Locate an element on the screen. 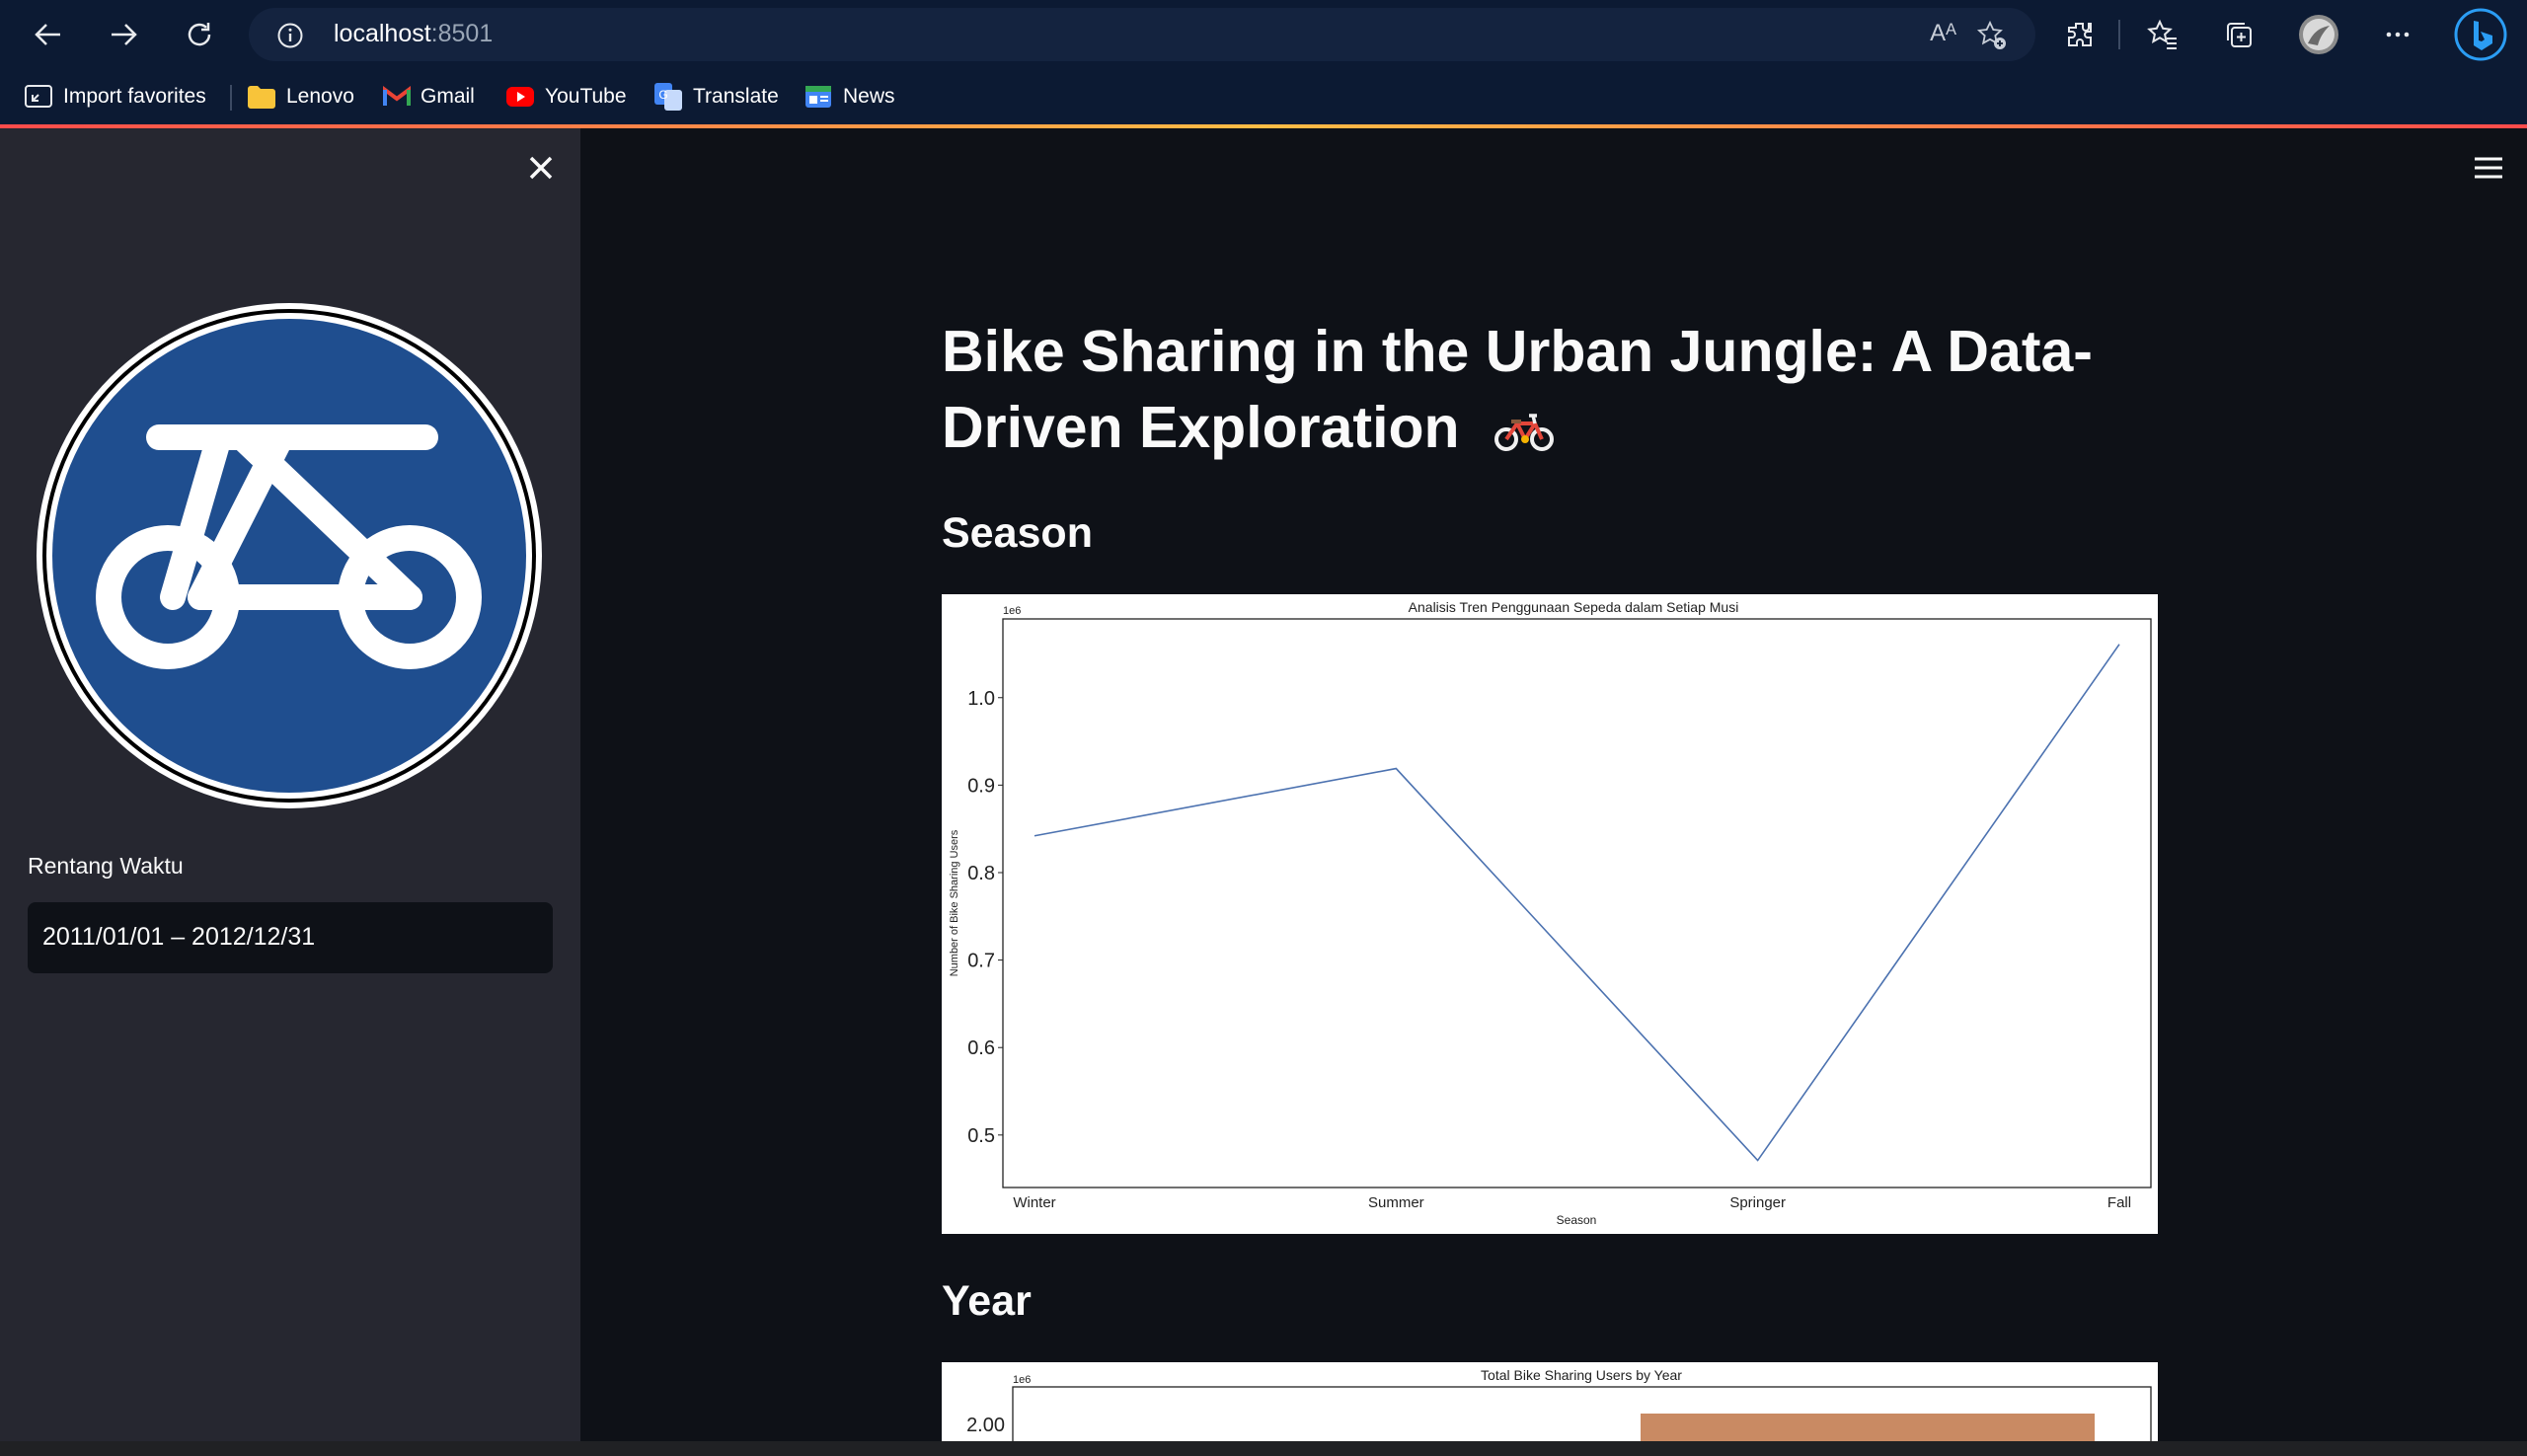 Image resolution: width=2527 pixels, height=1456 pixels. date-range-input: 2011/01/01 – 2012/12/31 is located at coordinates (290, 937).